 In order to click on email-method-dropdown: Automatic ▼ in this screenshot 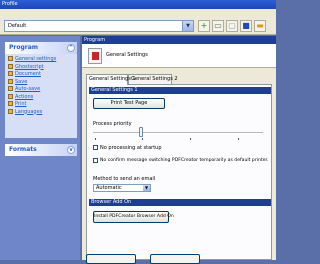, I will do `click(122, 188)`.